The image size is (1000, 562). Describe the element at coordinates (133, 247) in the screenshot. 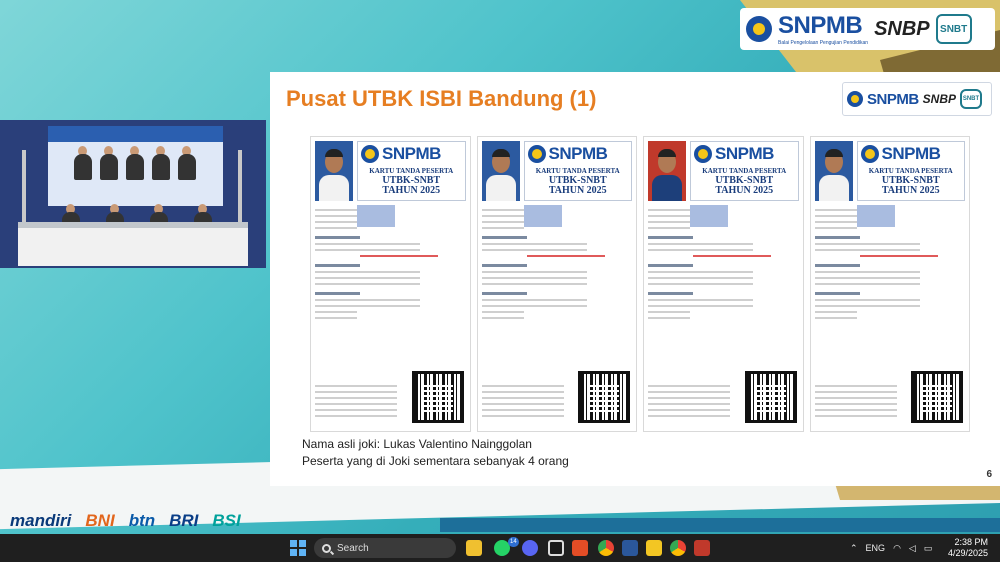

I see `conference-table` at that location.